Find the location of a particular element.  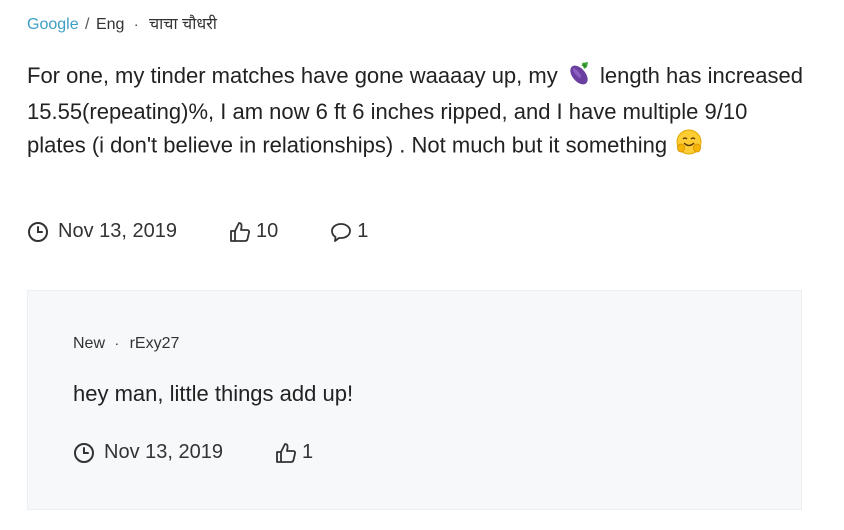

review-like-button: 10 is located at coordinates (253, 231).